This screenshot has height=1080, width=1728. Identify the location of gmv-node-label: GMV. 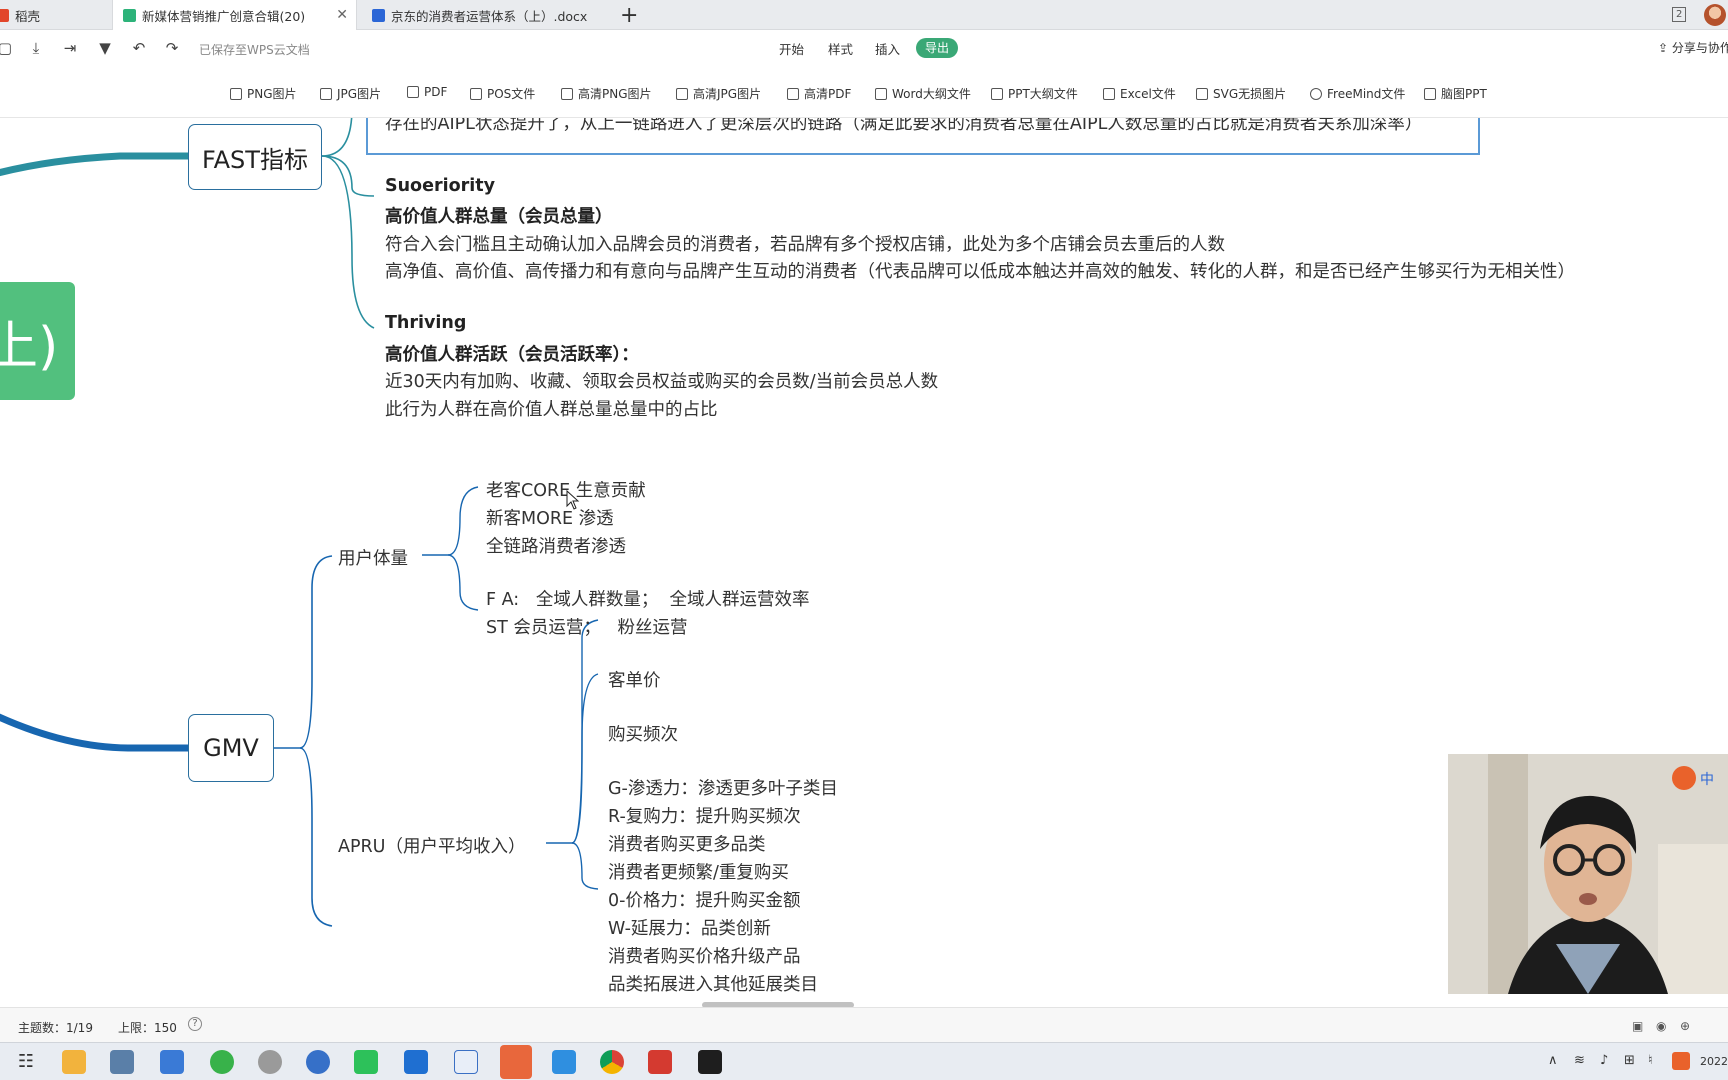
(231, 748).